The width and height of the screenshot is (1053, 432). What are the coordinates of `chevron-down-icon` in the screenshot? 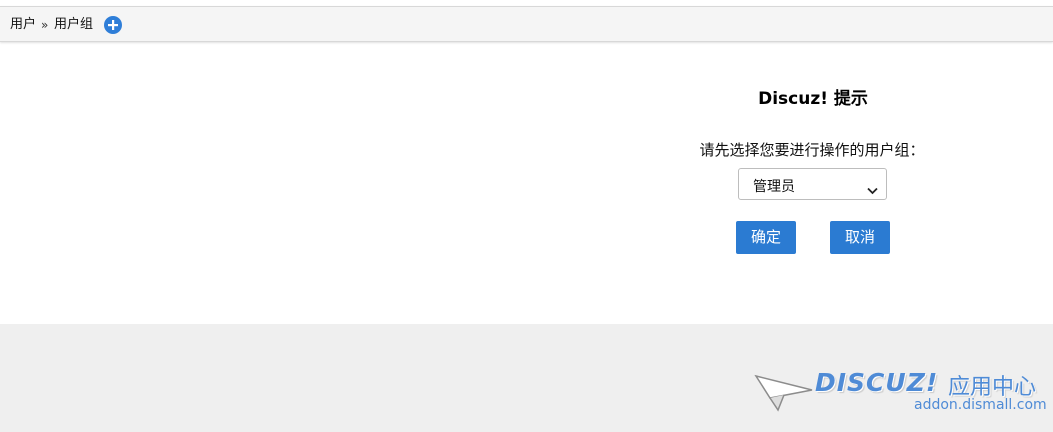 It's located at (872, 189).